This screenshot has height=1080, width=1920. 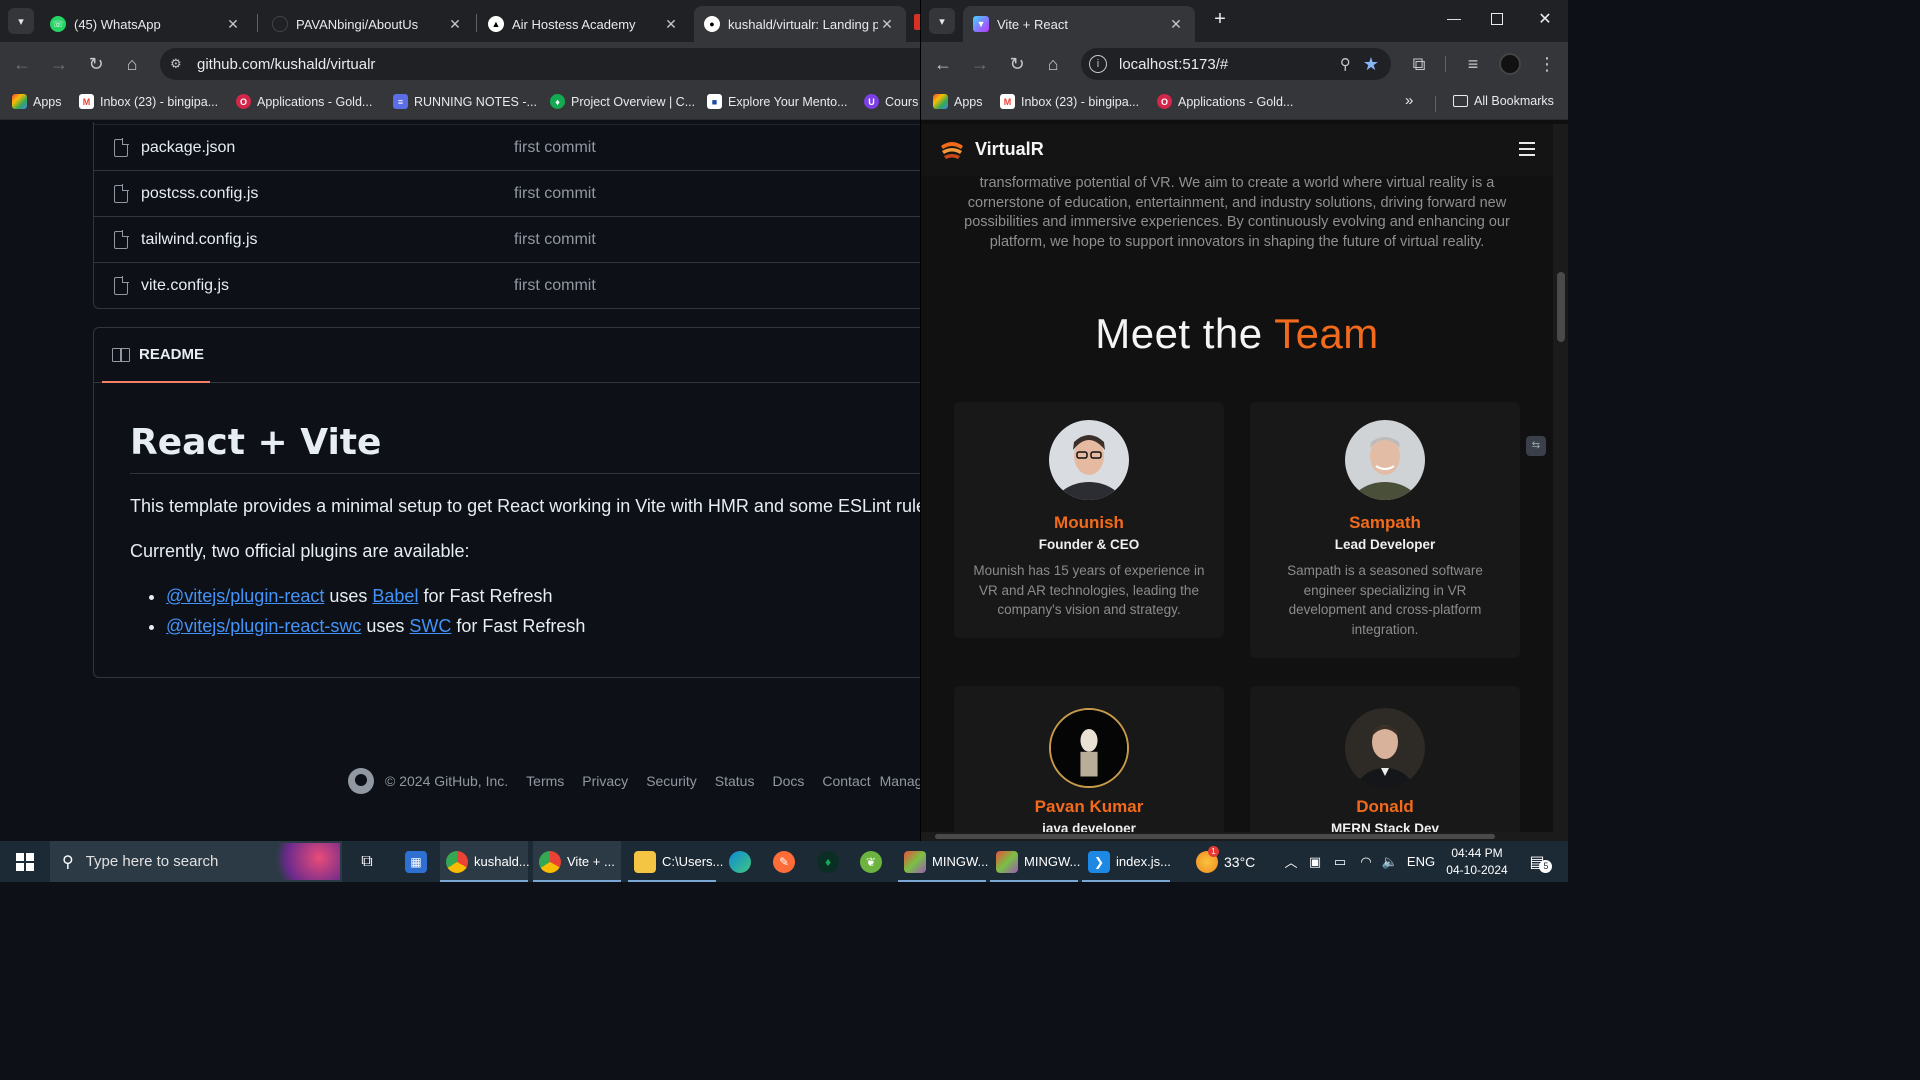 What do you see at coordinates (1291, 861) in the screenshot?
I see `show-hidden-icons-chevron-icon: ︿` at bounding box center [1291, 861].